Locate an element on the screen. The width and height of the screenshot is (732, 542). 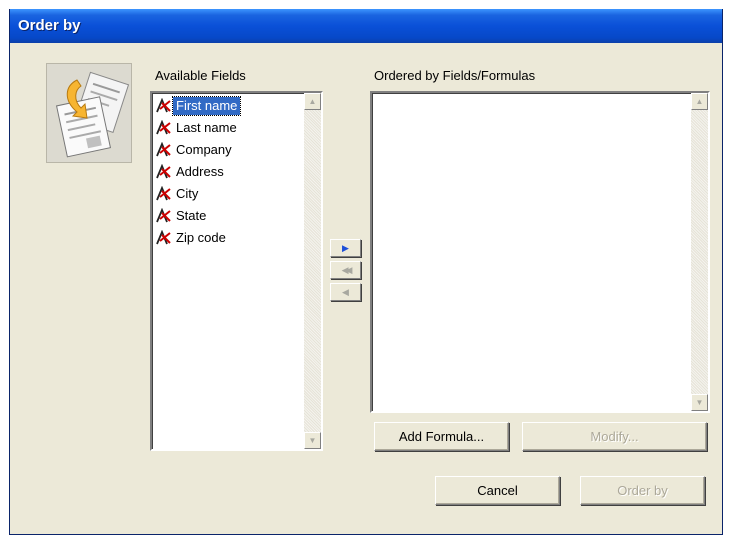
field-name: Company is located at coordinates (204, 149).